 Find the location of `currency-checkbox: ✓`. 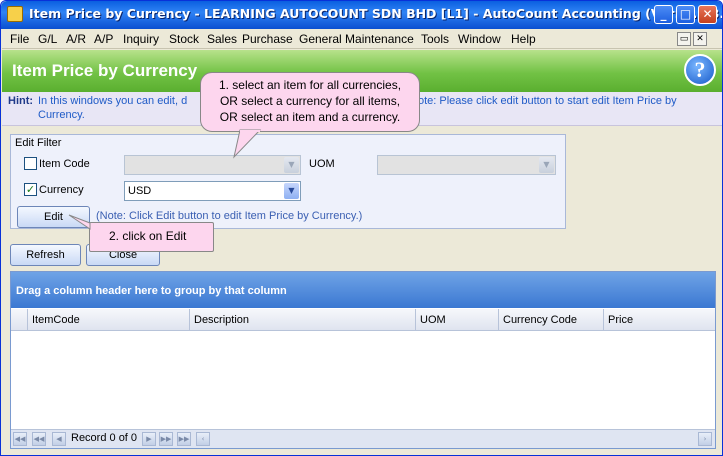

currency-checkbox: ✓ is located at coordinates (30, 189).